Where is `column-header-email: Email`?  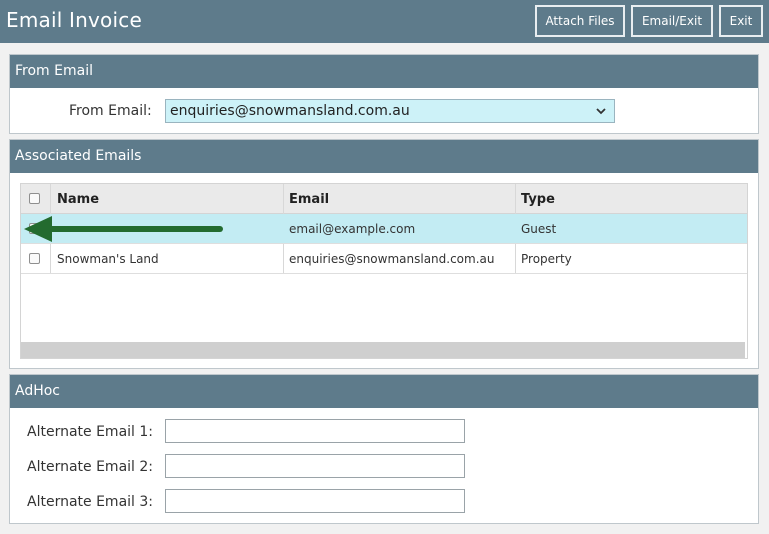
column-header-email: Email is located at coordinates (309, 199).